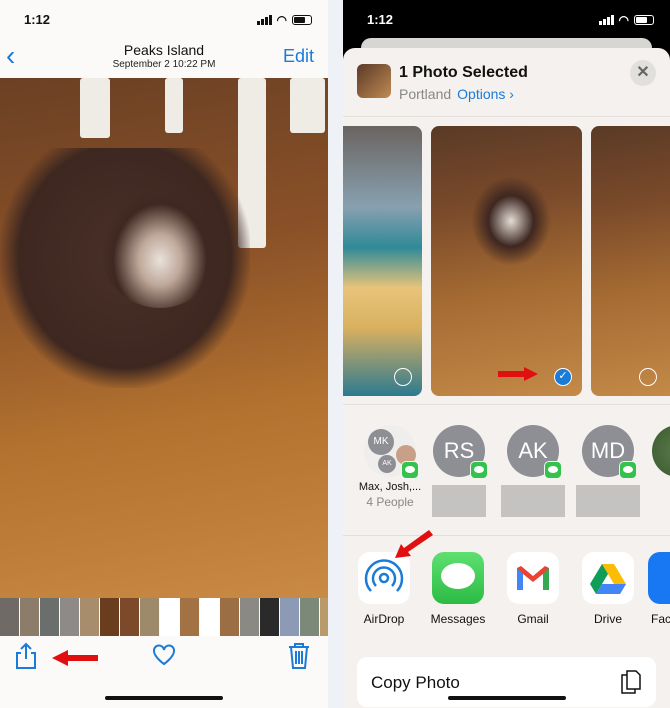 This screenshot has height=708, width=670. What do you see at coordinates (391, 452) in the screenshot?
I see `group-avatar: MK AK` at bounding box center [391, 452].